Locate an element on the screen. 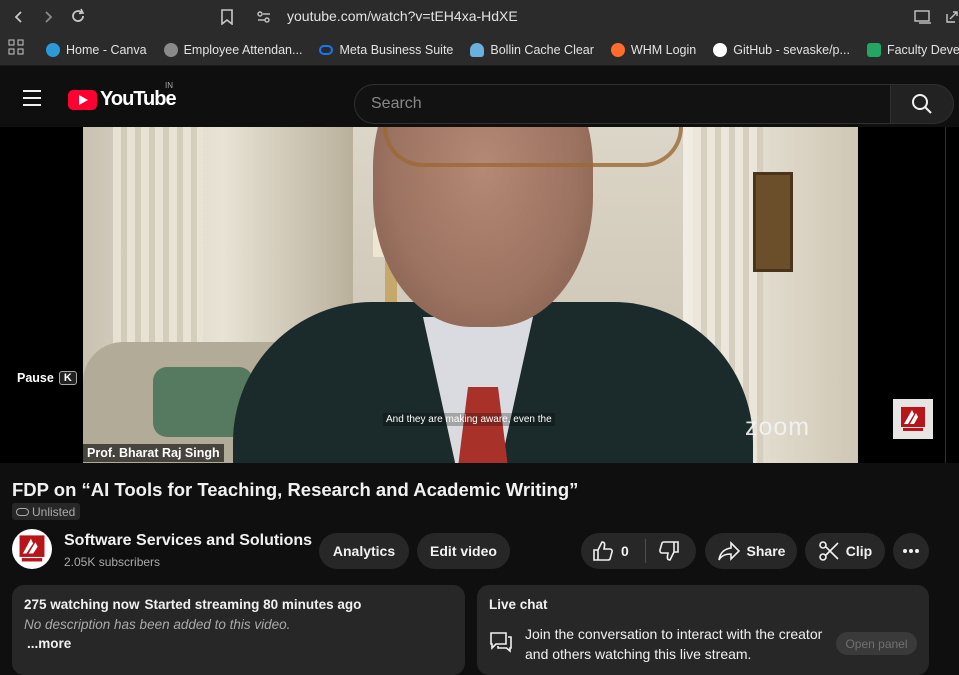 Image resolution: width=959 pixels, height=675 pixels. globe-icon is located at coordinates (170, 49).